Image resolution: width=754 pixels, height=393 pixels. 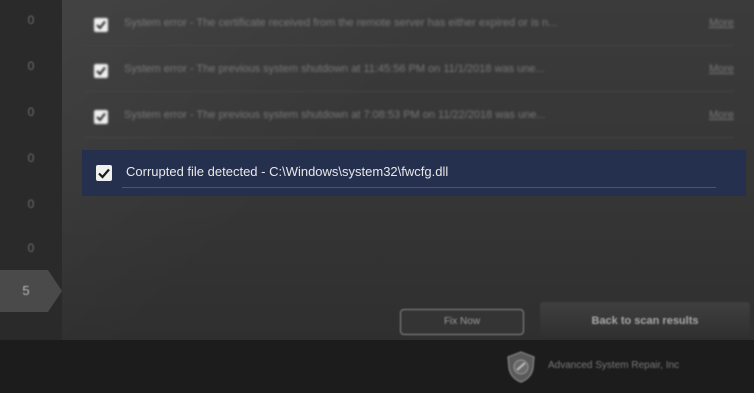 What do you see at coordinates (377, 366) in the screenshot?
I see `footer-bar: Advanced System Repair, Inc` at bounding box center [377, 366].